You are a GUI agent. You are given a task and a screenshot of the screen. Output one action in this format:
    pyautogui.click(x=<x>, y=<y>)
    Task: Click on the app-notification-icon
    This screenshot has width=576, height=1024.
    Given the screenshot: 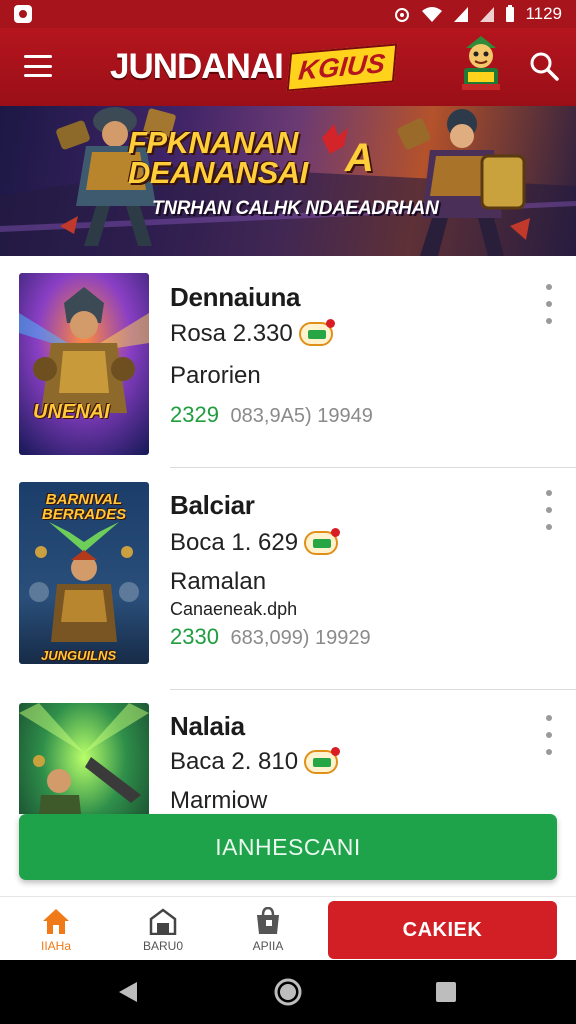 What is the action you would take?
    pyautogui.click(x=23, y=14)
    